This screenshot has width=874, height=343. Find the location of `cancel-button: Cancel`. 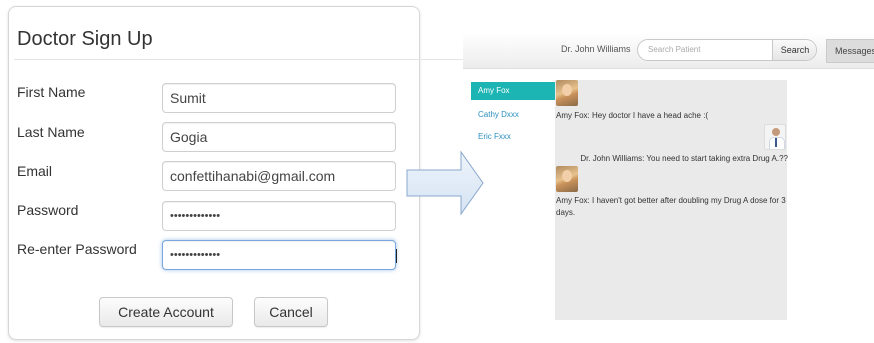

cancel-button: Cancel is located at coordinates (291, 312).